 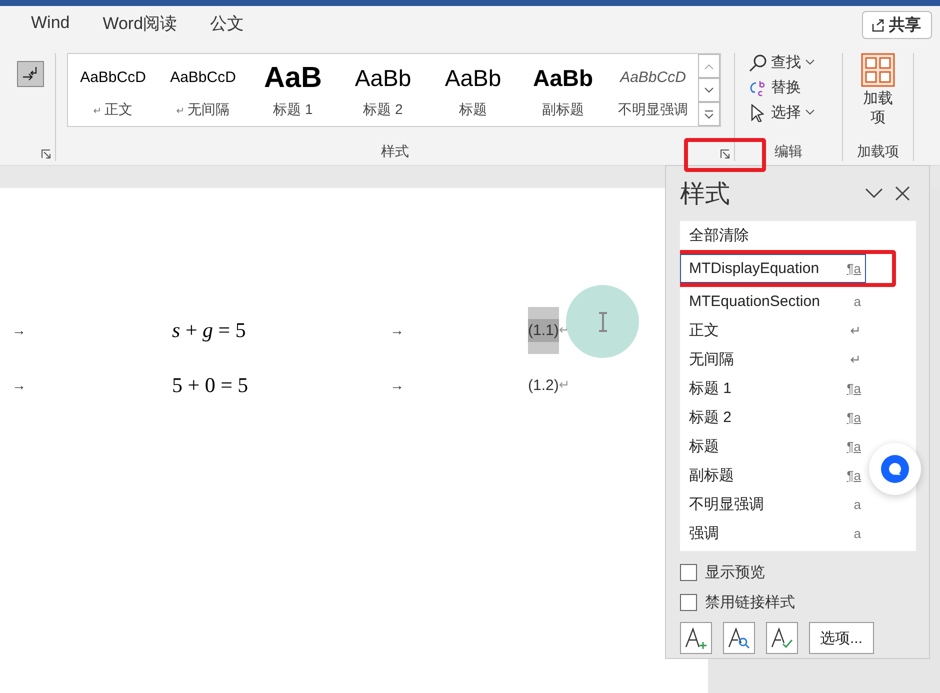 I want to click on share-button: 共享, so click(x=897, y=25).